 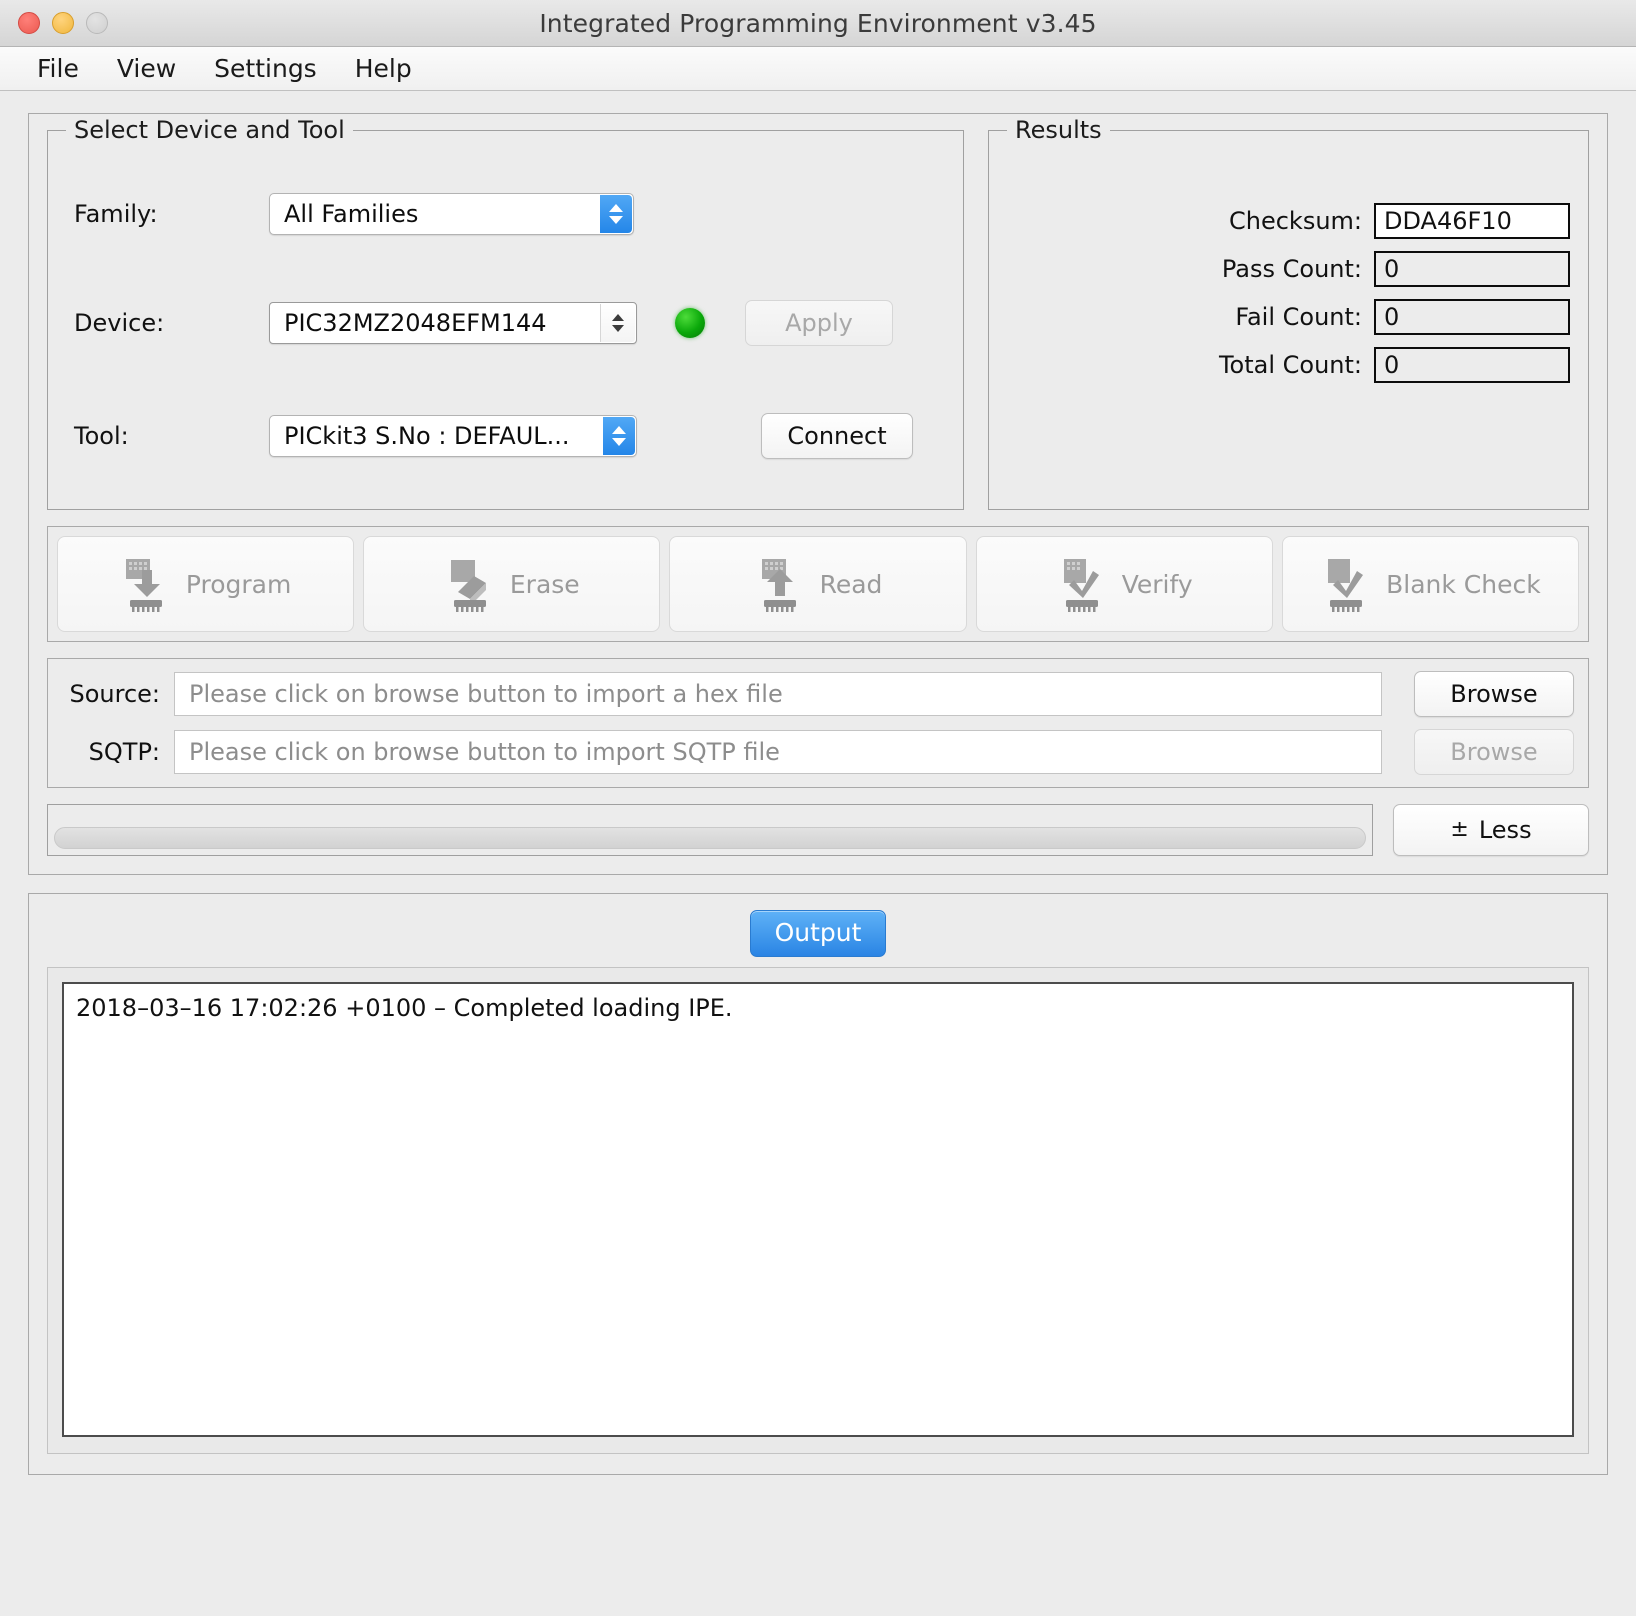 I want to click on output-tab-strip: Output, so click(x=818, y=933).